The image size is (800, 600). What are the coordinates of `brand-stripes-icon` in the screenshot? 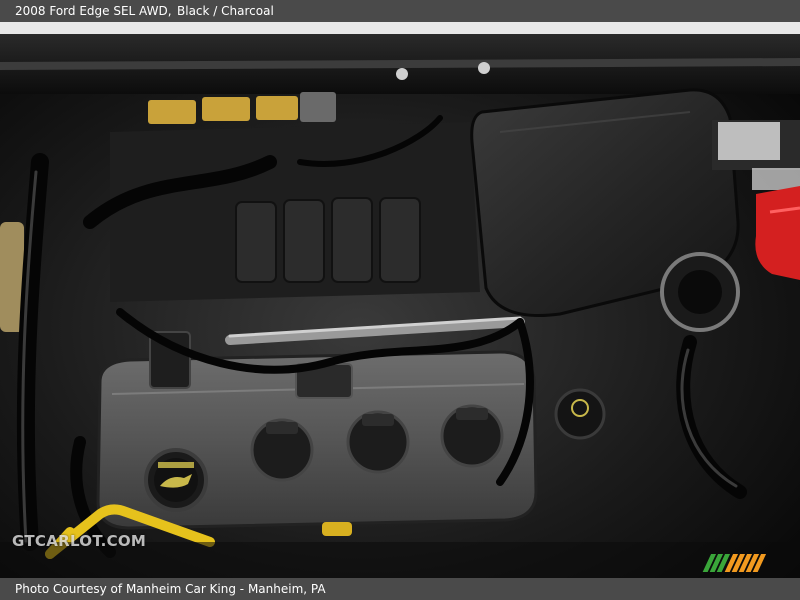 It's located at (734, 563).